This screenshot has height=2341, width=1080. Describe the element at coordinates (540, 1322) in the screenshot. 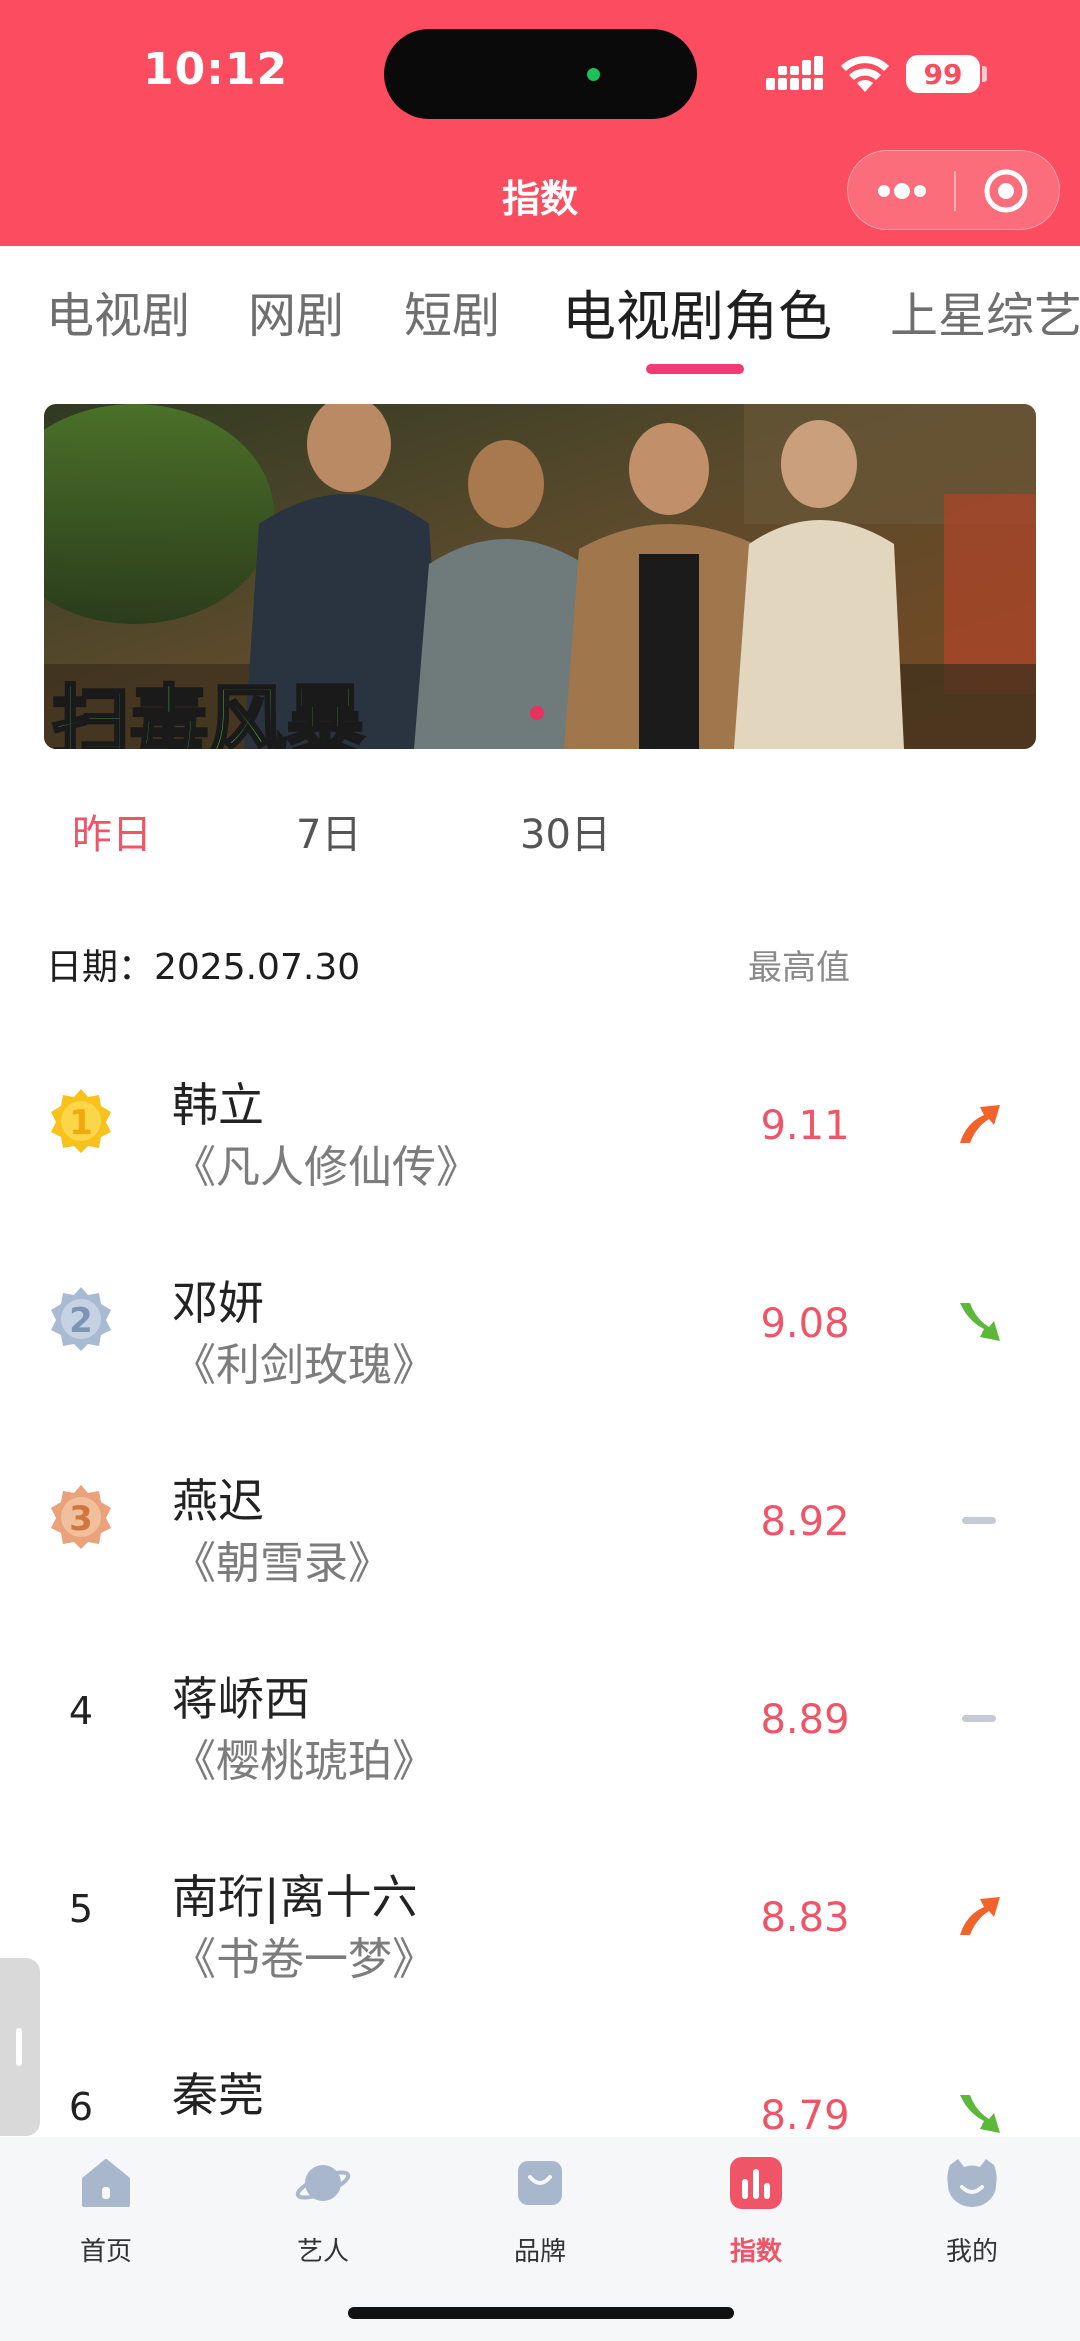

I see `ranking-row: 2 邓妍 《利剑玫瑰》 9.08` at that location.